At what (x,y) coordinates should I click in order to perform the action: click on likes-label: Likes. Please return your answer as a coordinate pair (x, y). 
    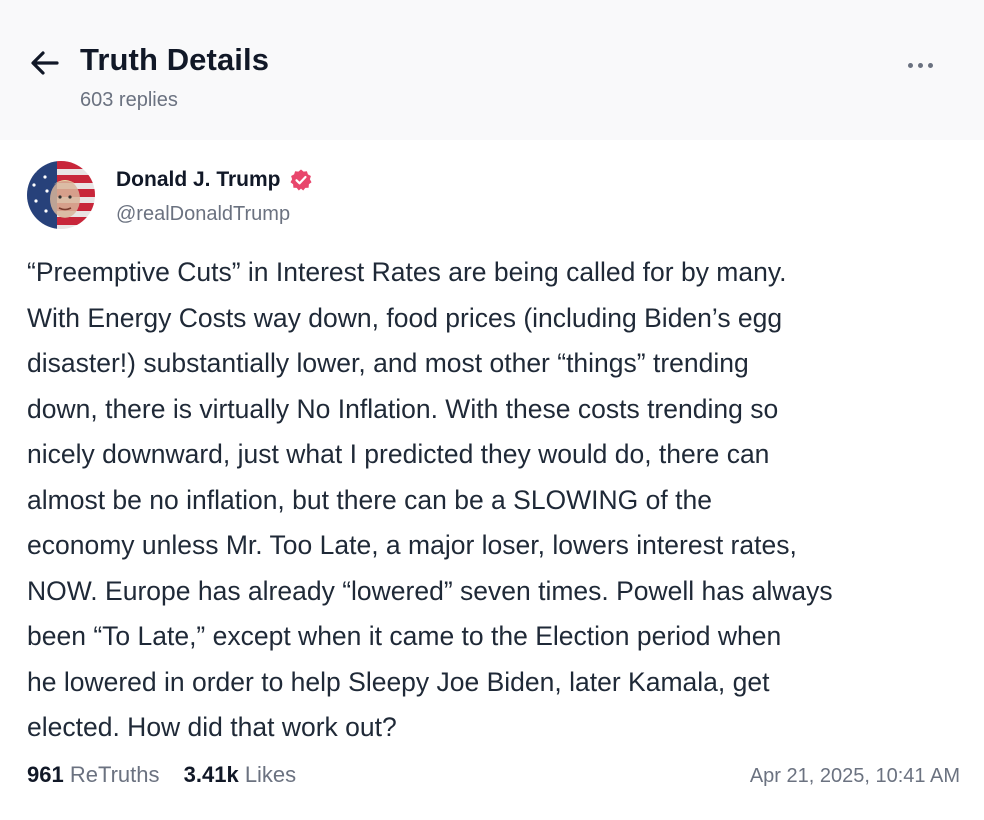
    Looking at the image, I should click on (270, 774).